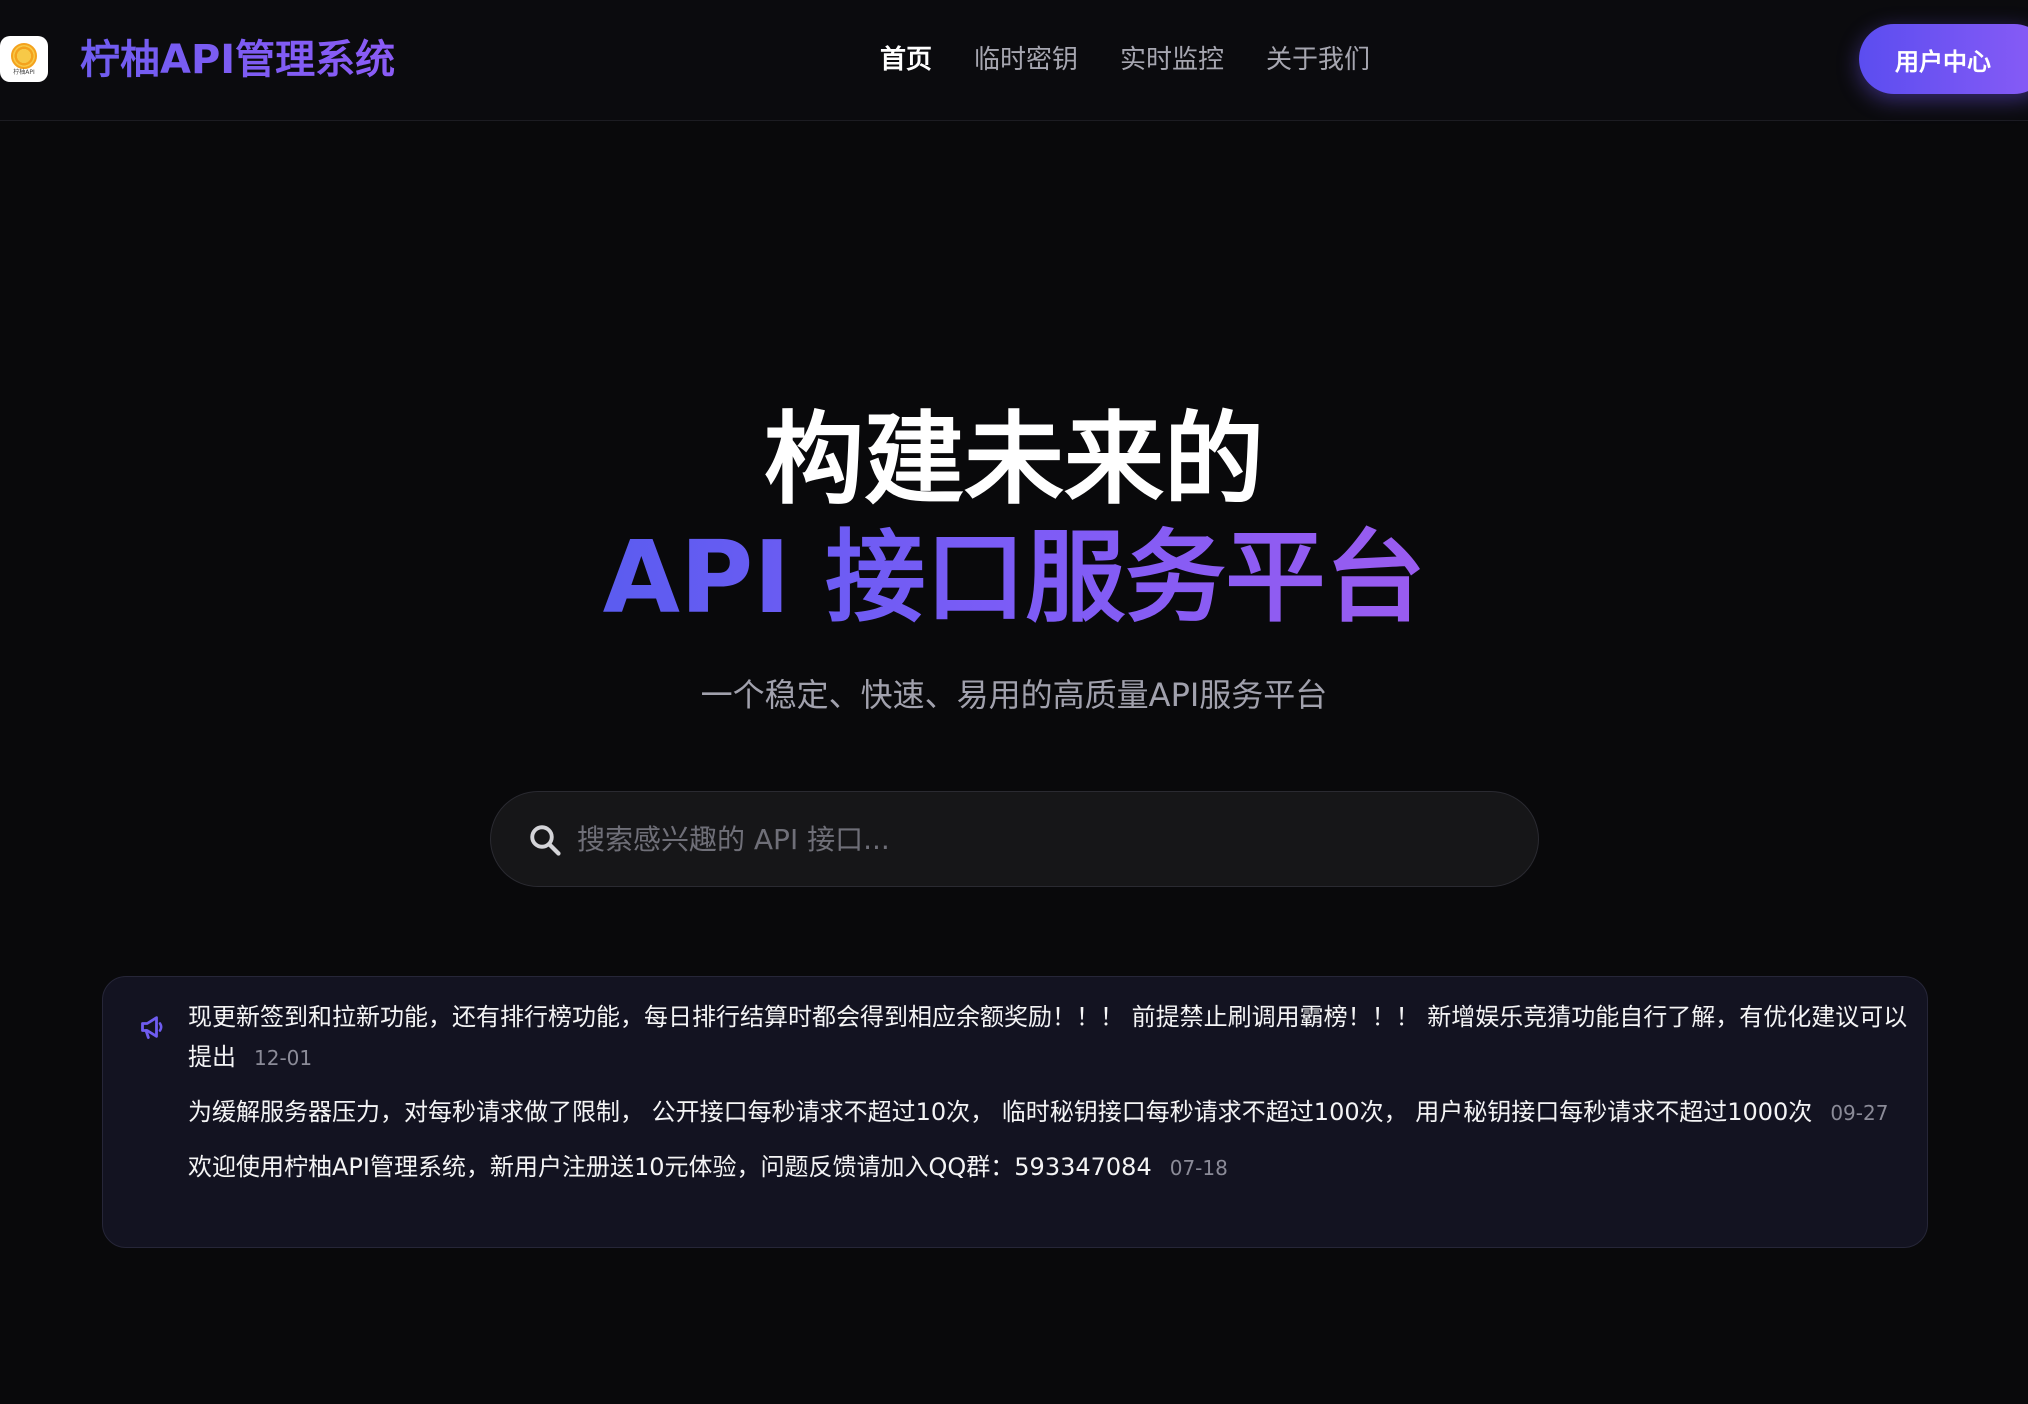 The width and height of the screenshot is (2028, 1404). What do you see at coordinates (283, 1058) in the screenshot?
I see `announcement-date: 12-01` at bounding box center [283, 1058].